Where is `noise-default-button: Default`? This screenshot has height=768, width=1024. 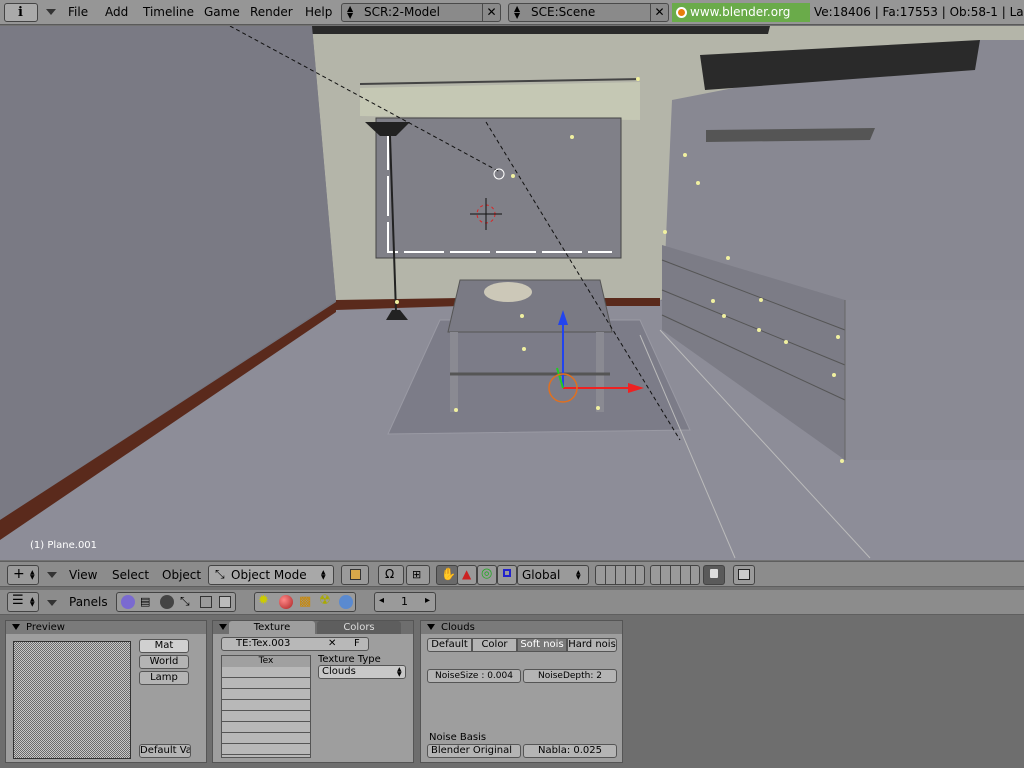
noise-default-button: Default is located at coordinates (449, 645).